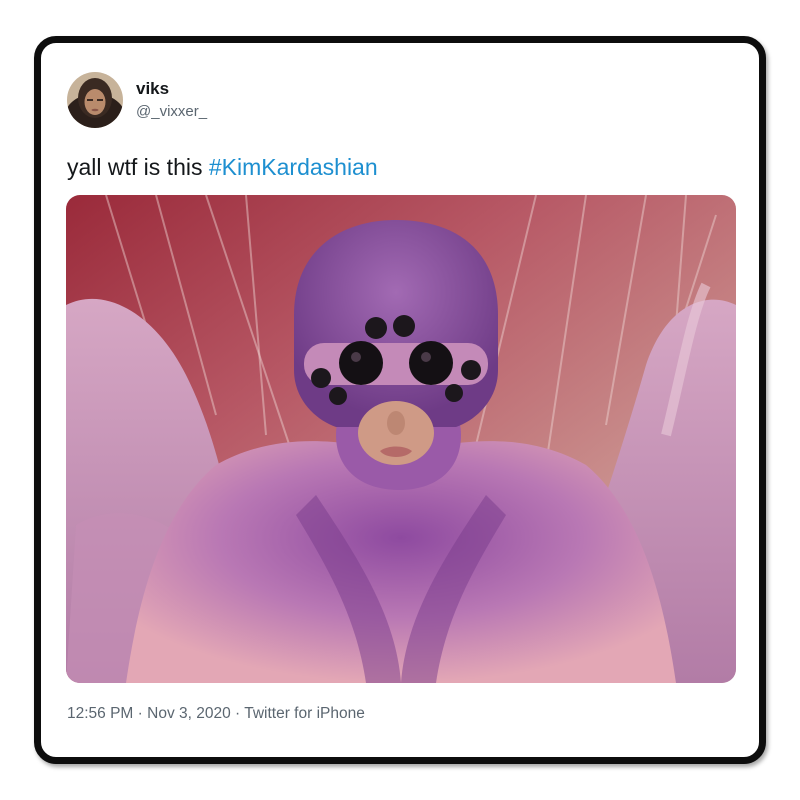 The image size is (800, 800). Describe the element at coordinates (304, 713) in the screenshot. I see `tweet-source: Twitter for iPhone` at that location.